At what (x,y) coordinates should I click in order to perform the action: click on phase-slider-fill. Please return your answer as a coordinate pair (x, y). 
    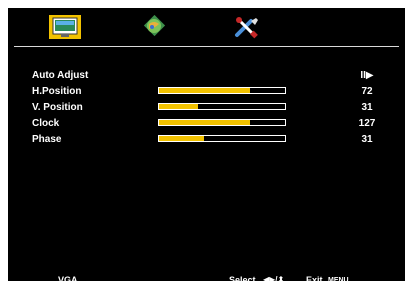
    Looking at the image, I should click on (182, 138).